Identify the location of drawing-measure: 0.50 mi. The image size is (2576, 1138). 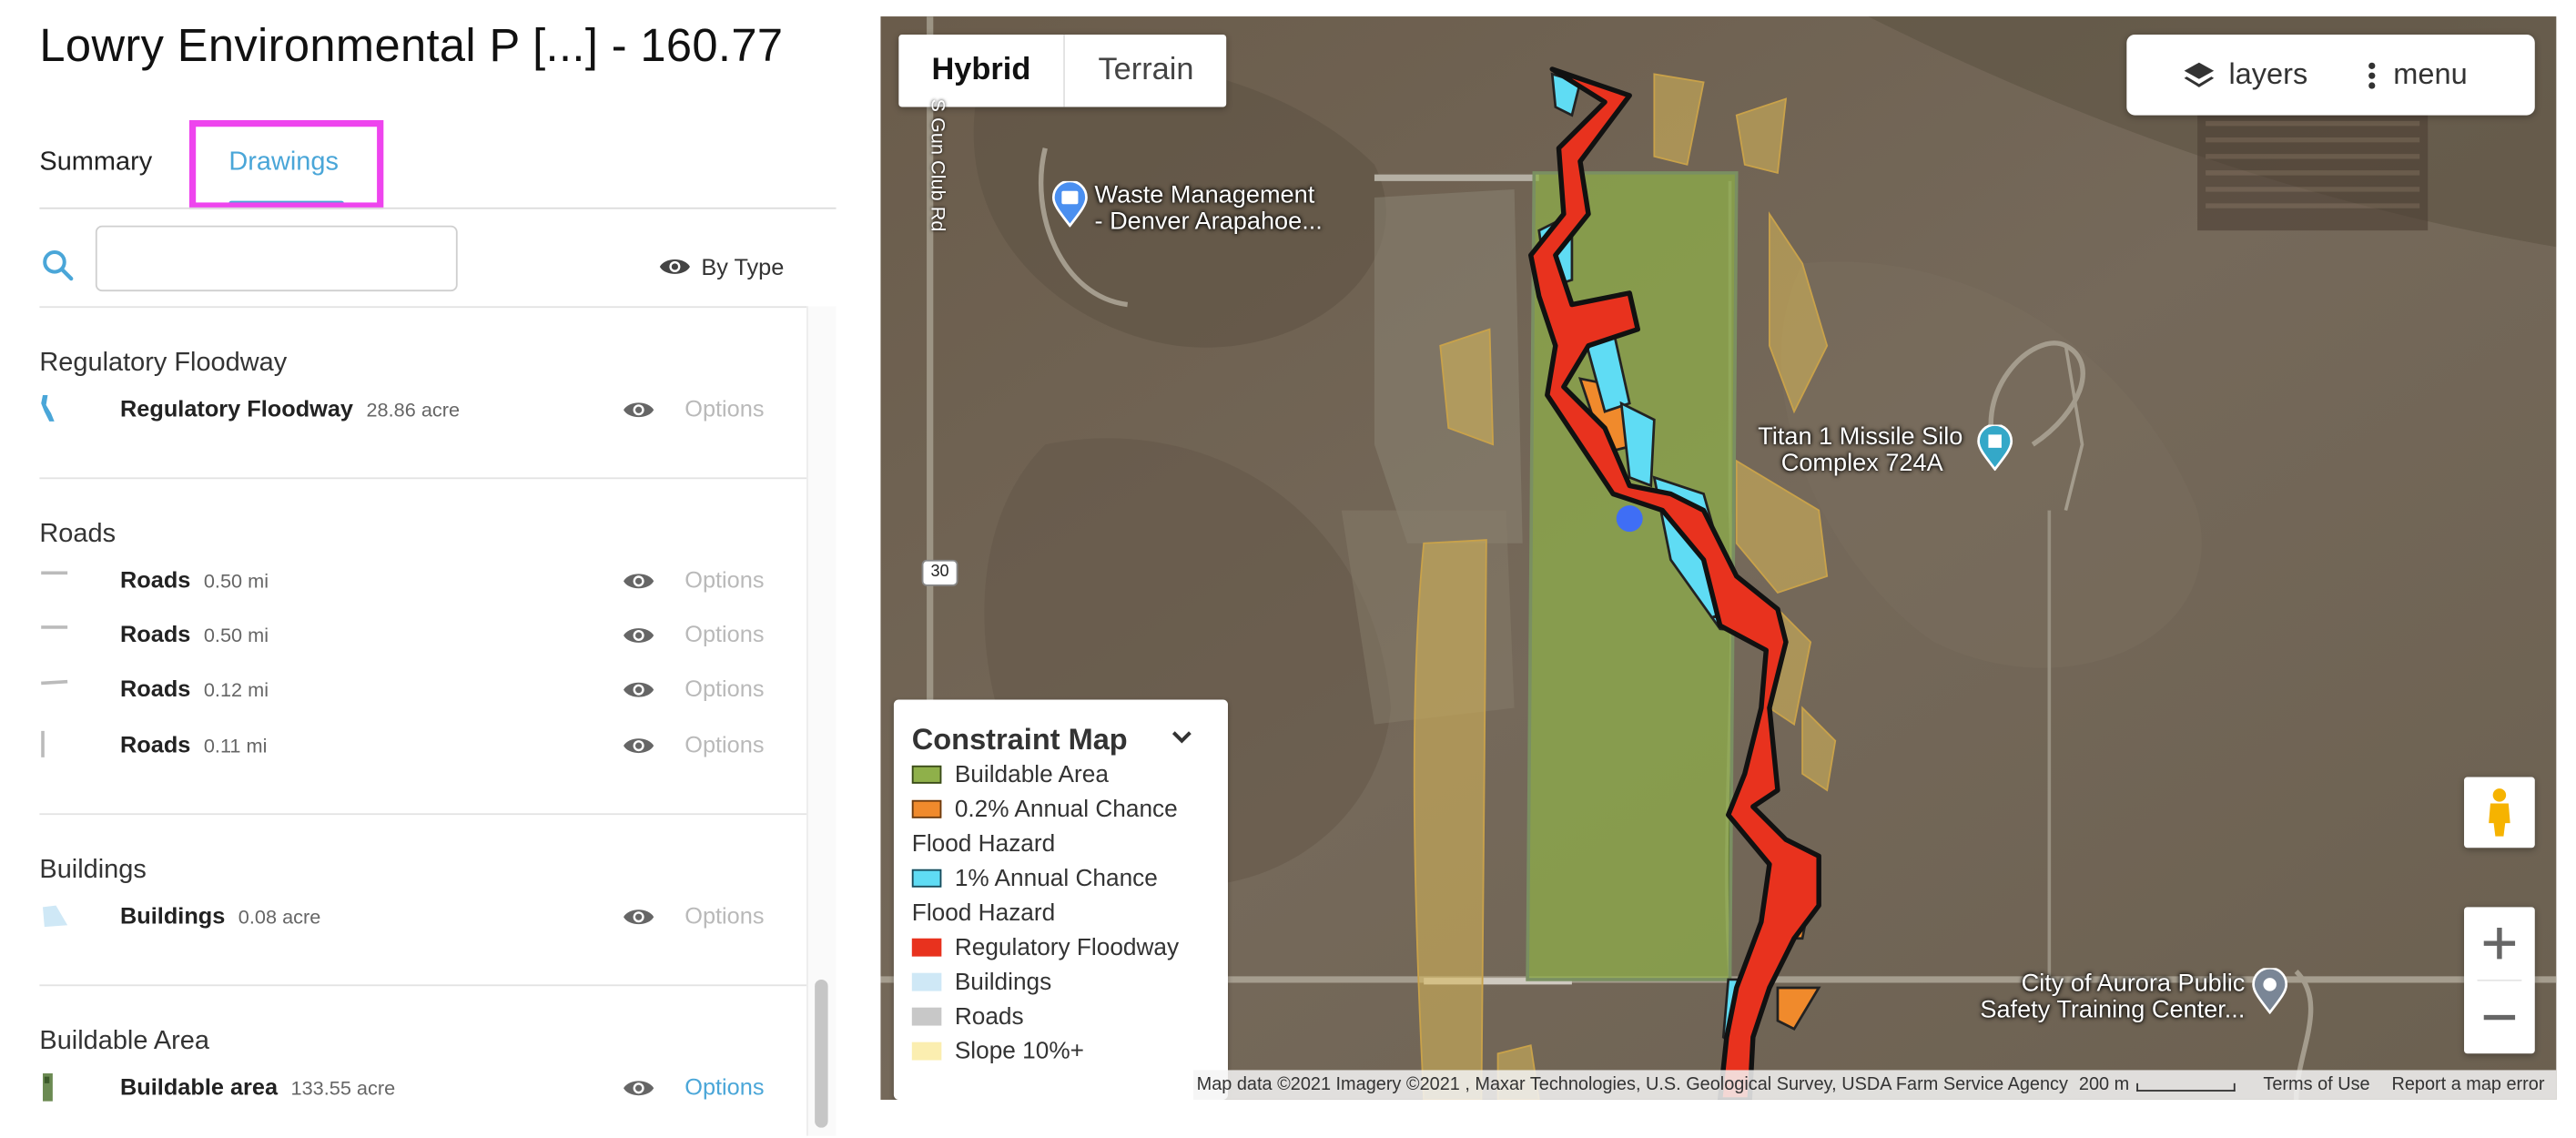
(236, 581).